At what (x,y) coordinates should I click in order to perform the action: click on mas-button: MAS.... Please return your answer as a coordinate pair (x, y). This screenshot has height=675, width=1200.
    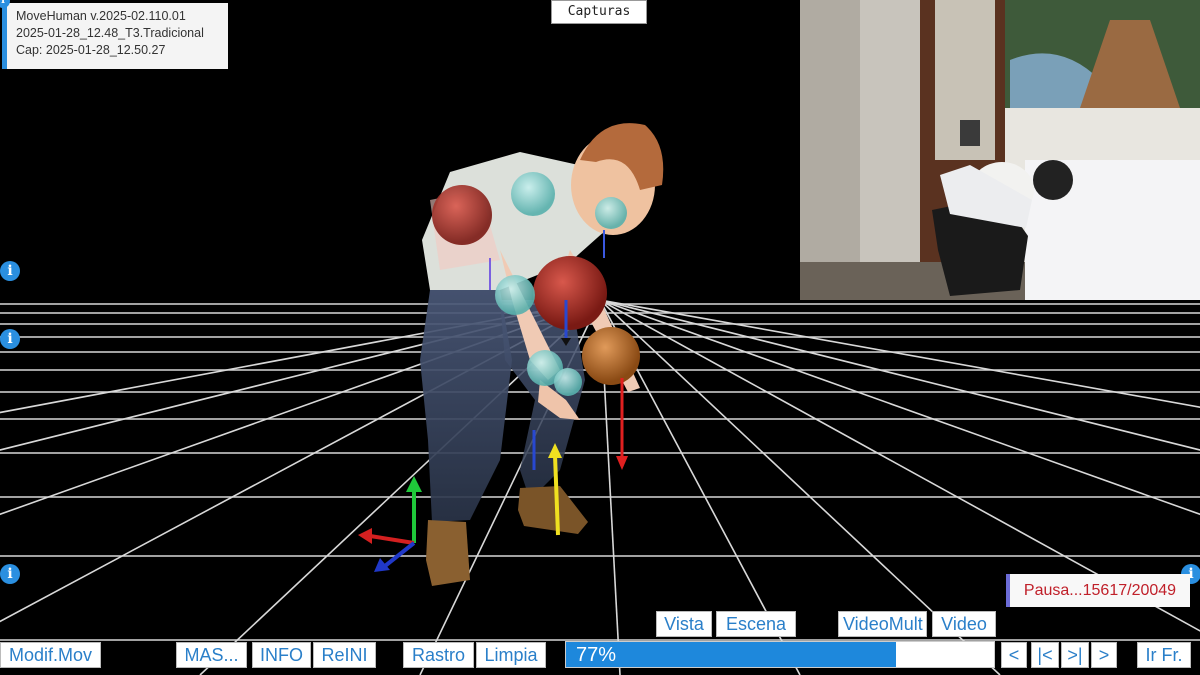
    Looking at the image, I should click on (211, 655).